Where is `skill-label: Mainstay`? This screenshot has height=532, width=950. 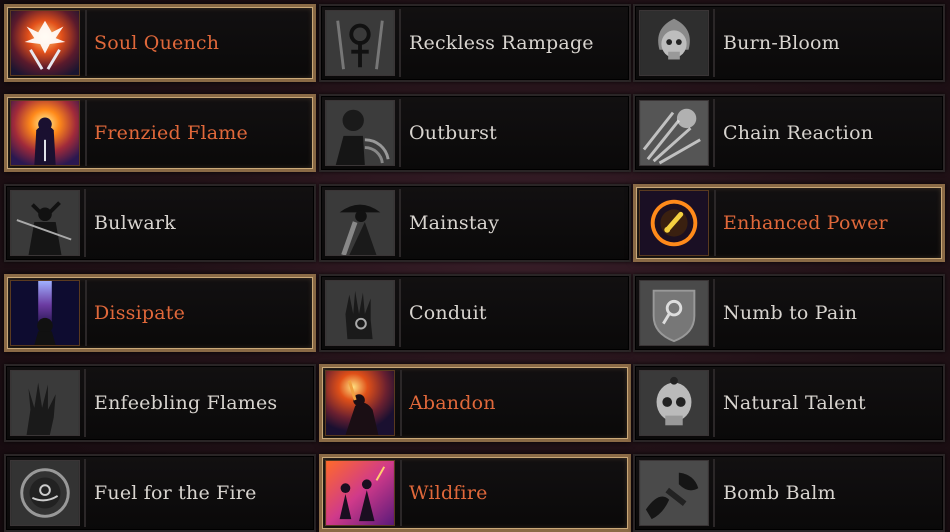
skill-label: Mainstay is located at coordinates (454, 223).